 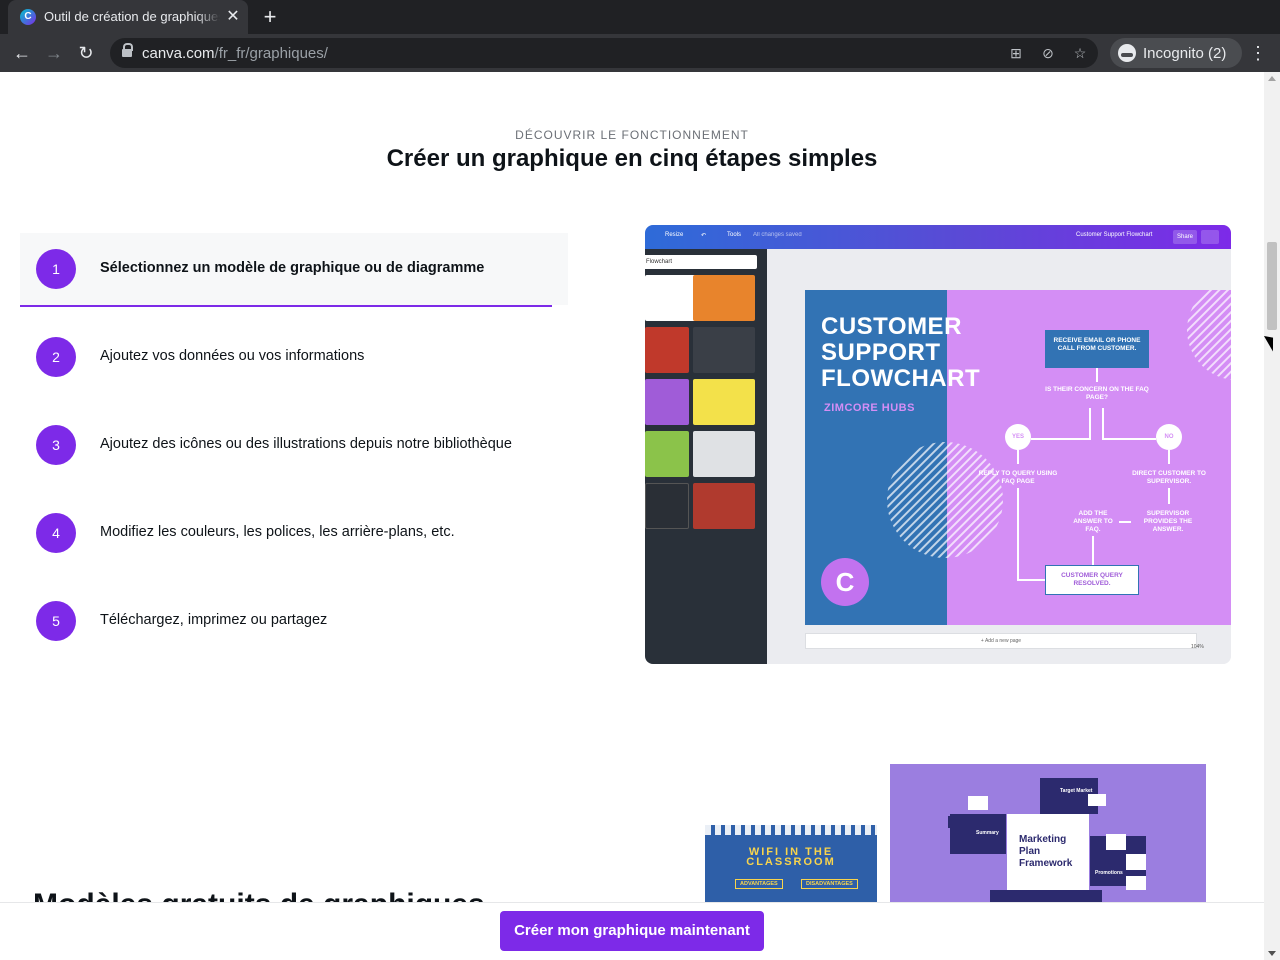 I want to click on preview-doc-title: Customer Support Flowchart, so click(x=1114, y=235).